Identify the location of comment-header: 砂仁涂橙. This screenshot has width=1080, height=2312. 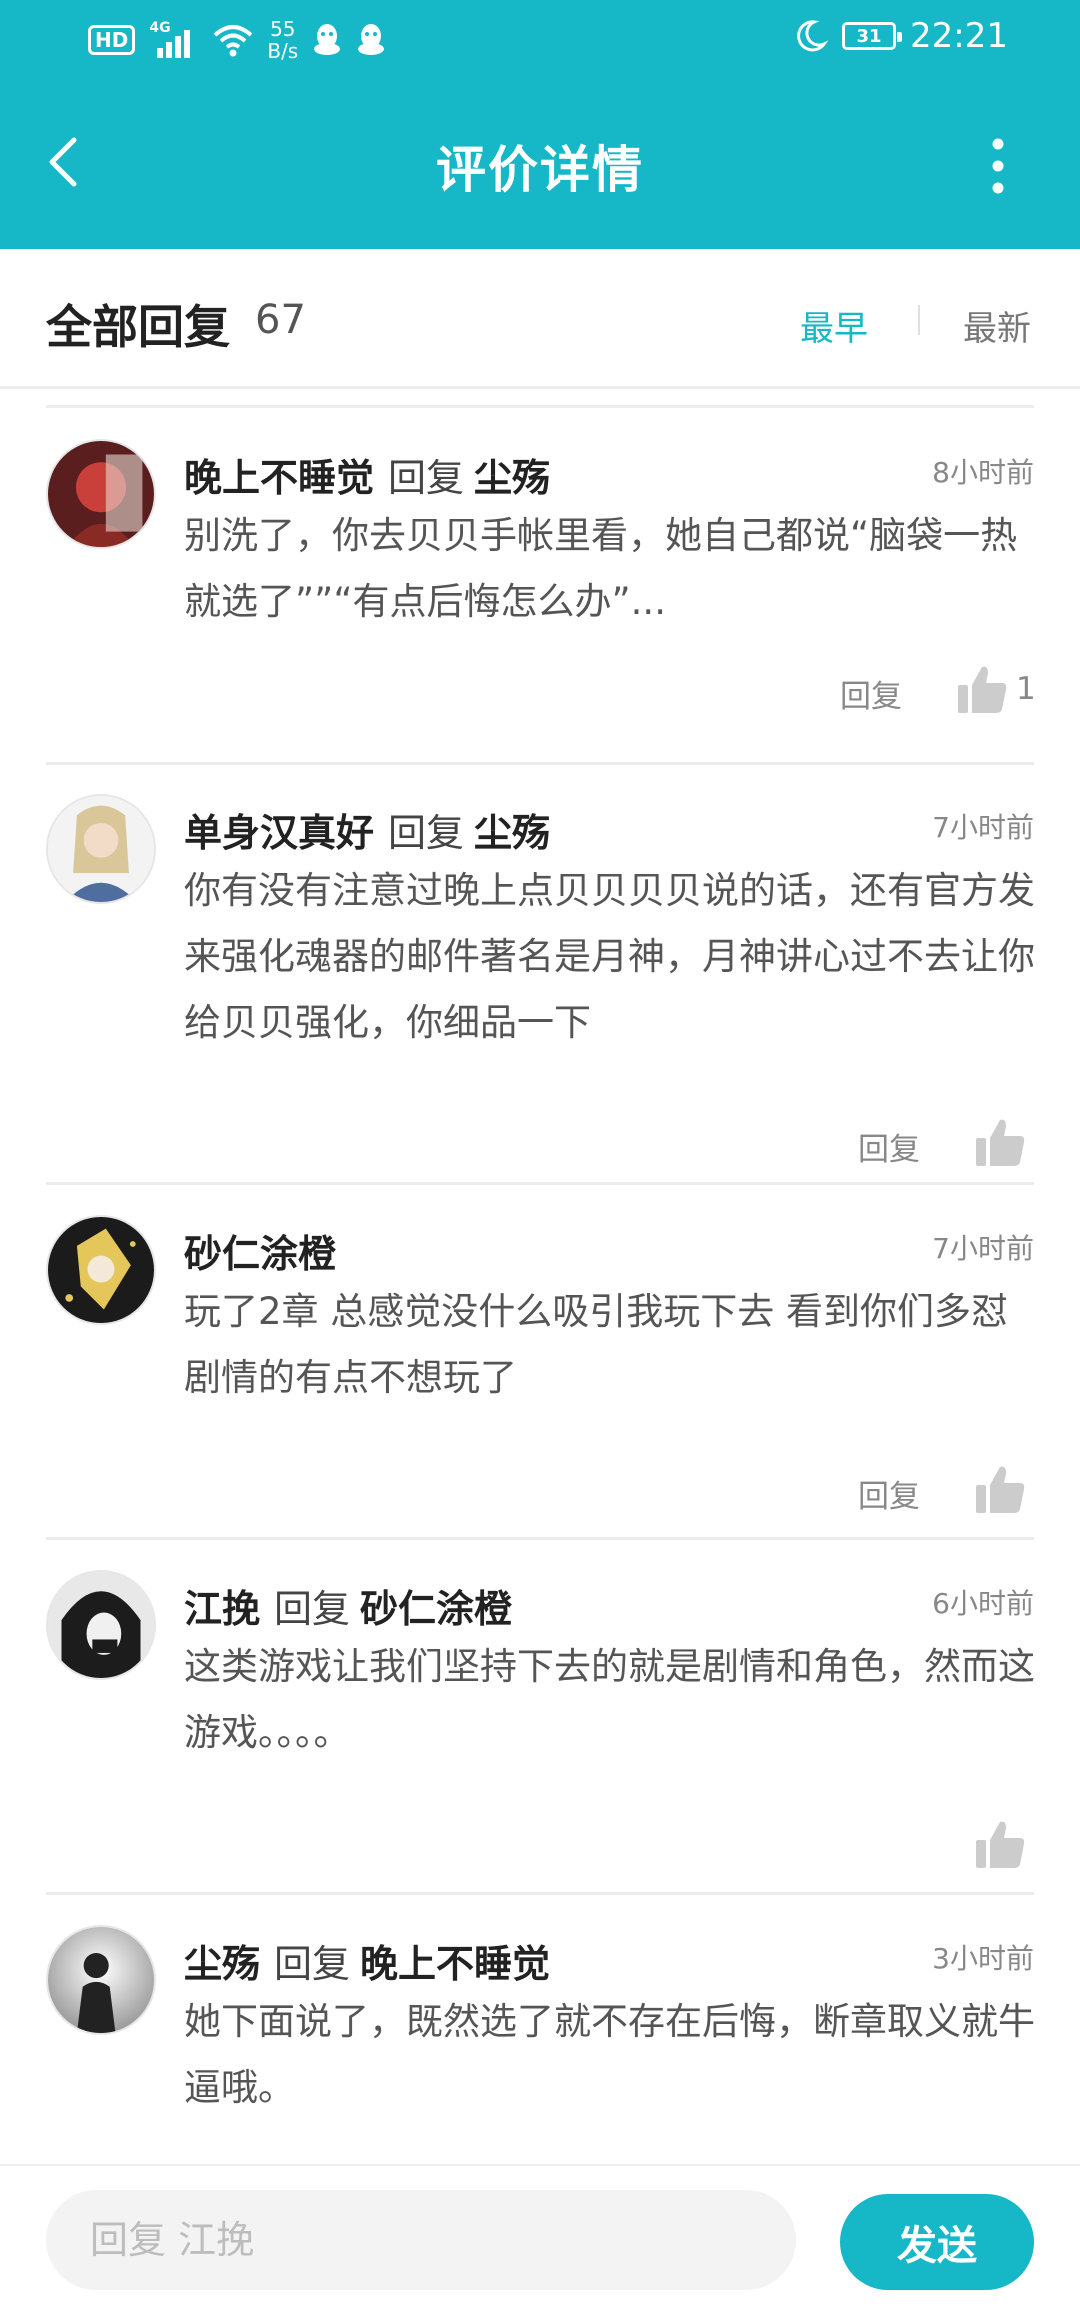
(260, 1250).